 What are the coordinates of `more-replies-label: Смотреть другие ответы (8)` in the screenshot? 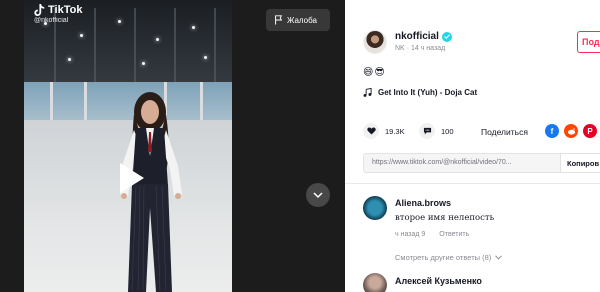 It's located at (443, 257).